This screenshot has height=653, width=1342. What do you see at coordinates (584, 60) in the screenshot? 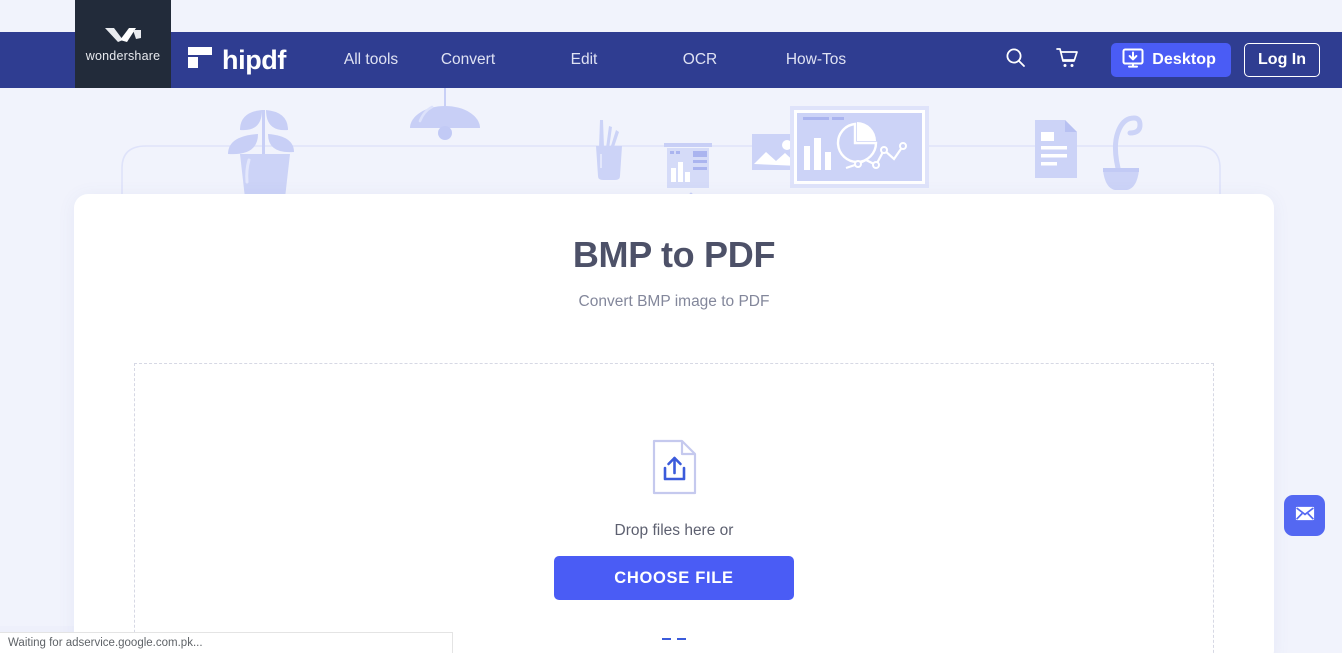
I see `nav-item-edit: Edit` at bounding box center [584, 60].